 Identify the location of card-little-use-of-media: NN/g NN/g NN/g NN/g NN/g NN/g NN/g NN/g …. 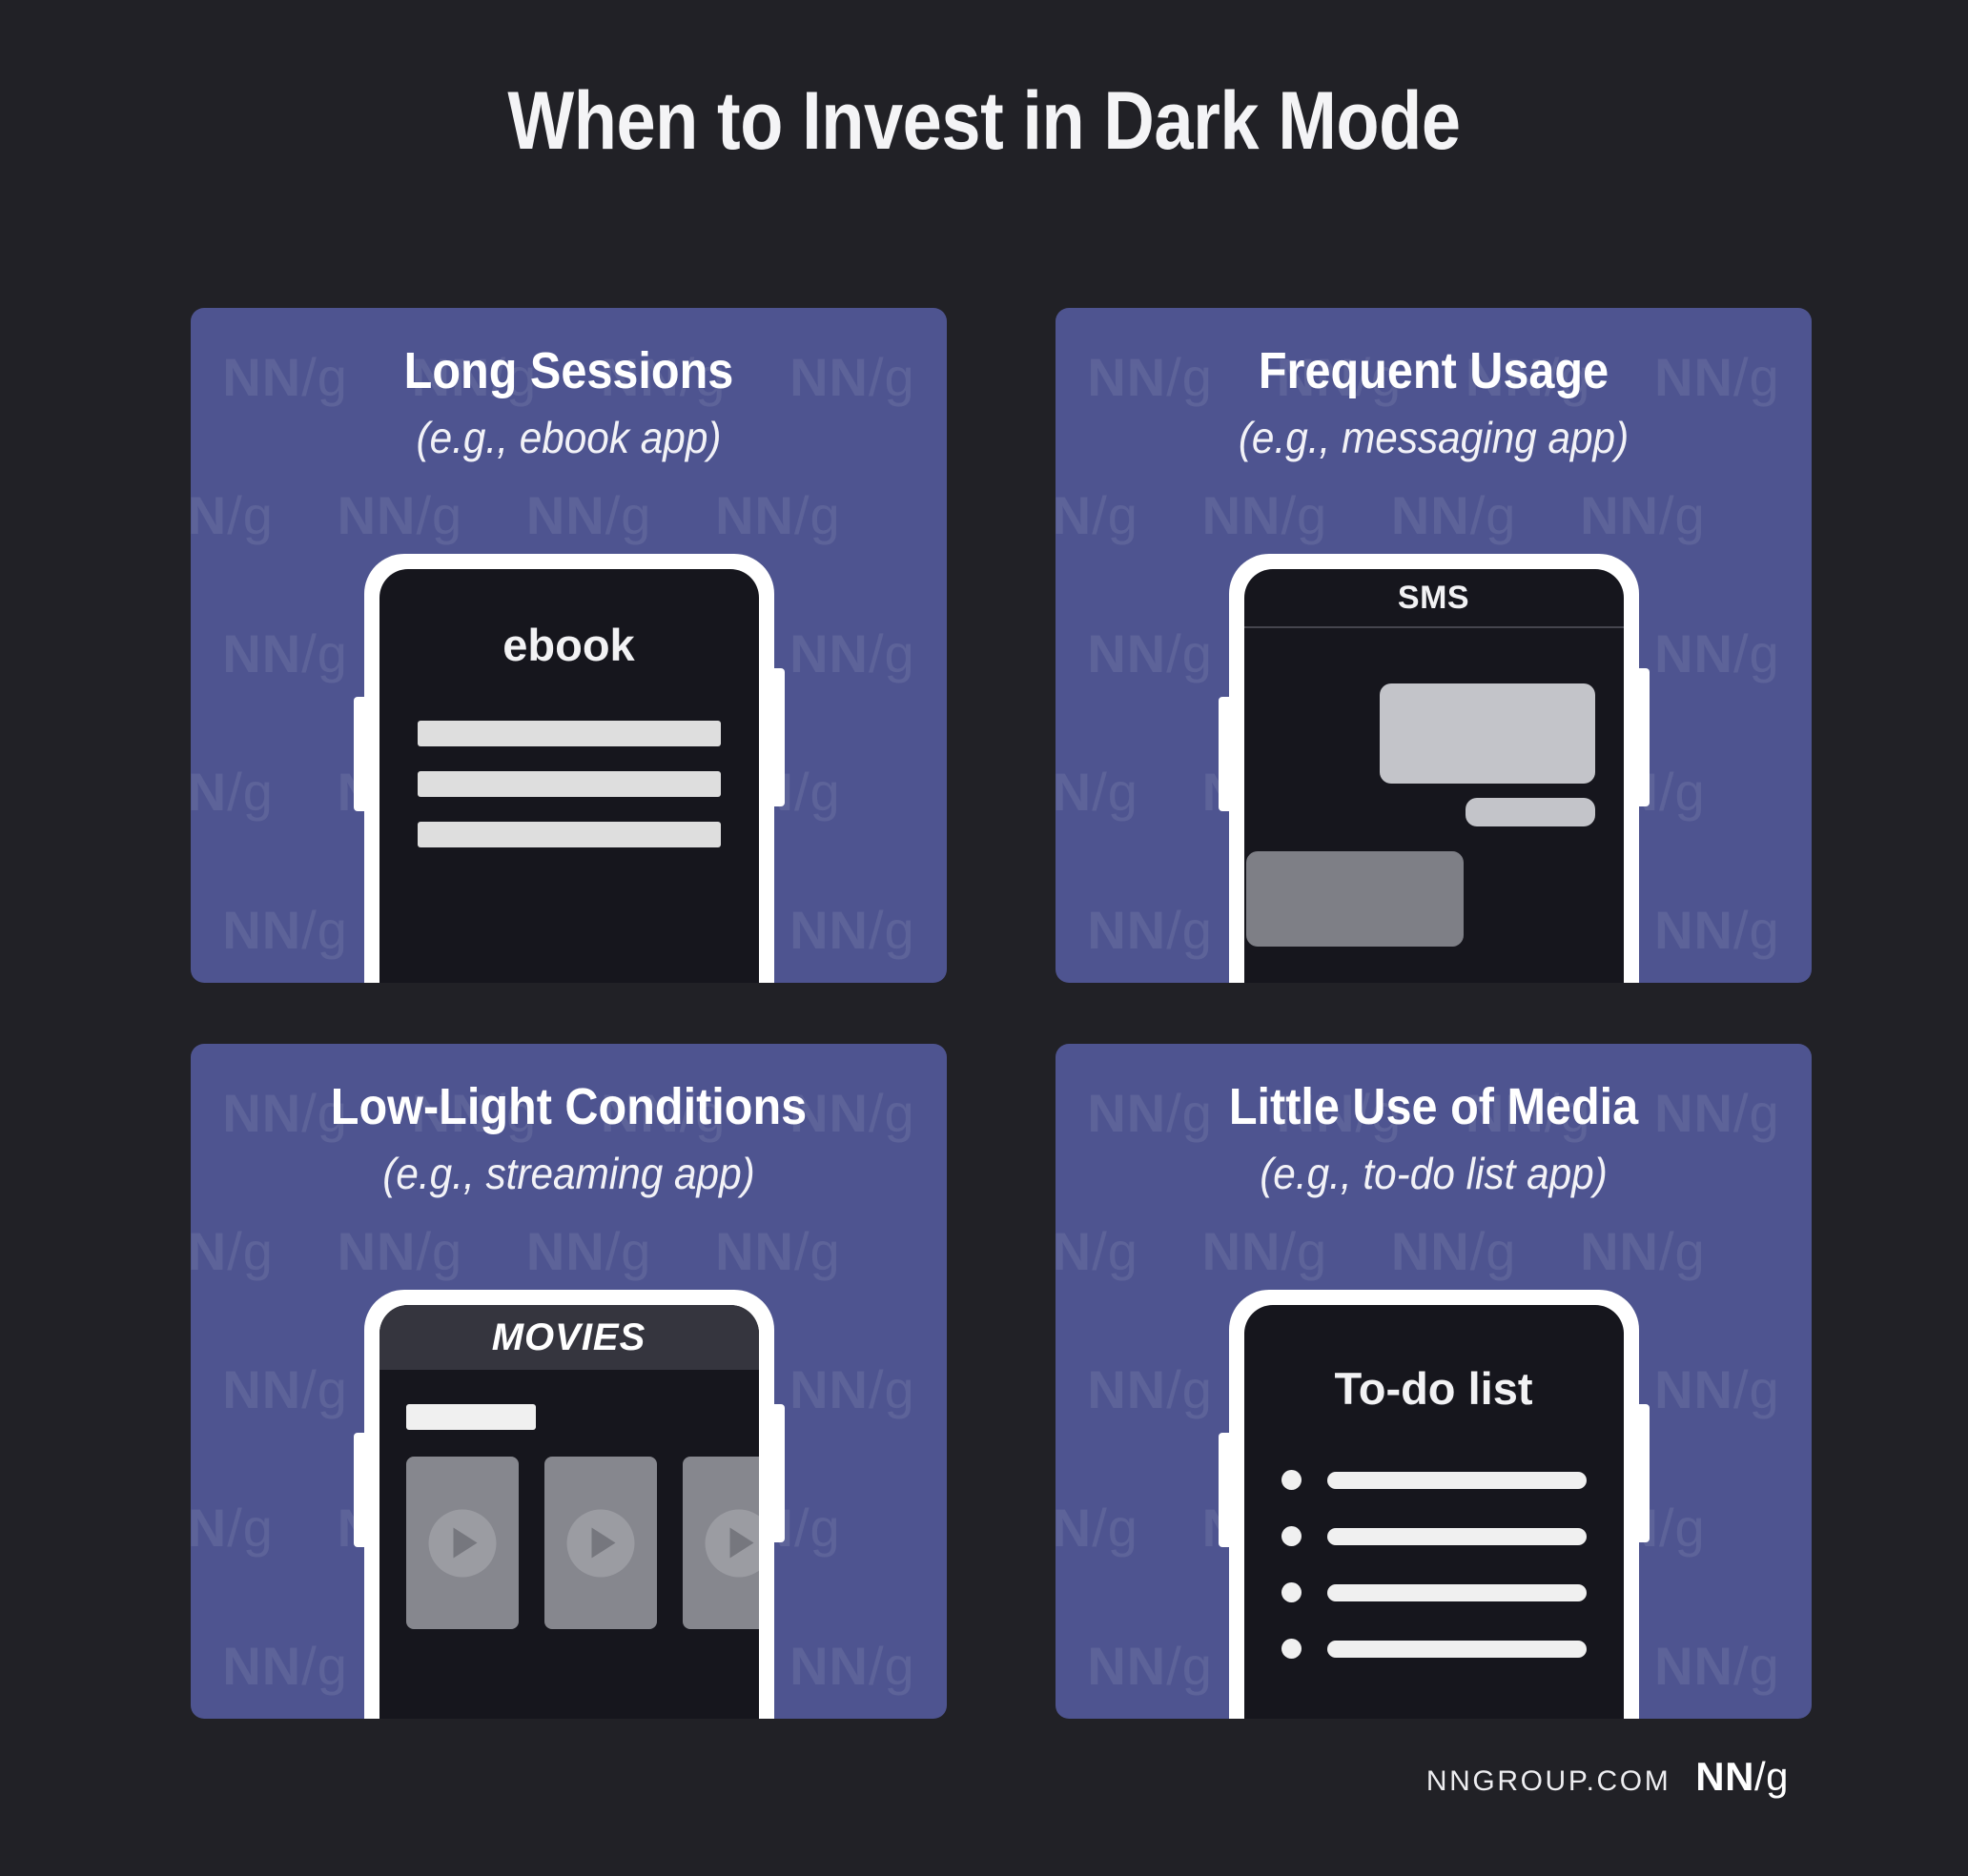
(1434, 1381).